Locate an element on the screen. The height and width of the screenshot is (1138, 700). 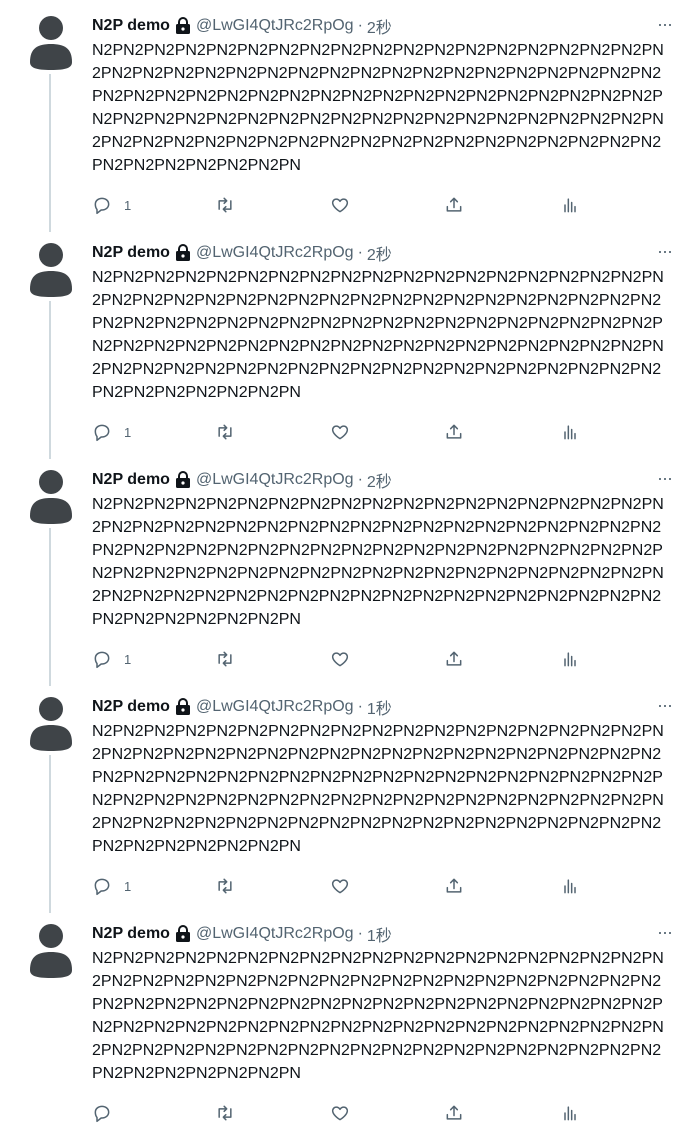
reply-button is located at coordinates (108, 1113).